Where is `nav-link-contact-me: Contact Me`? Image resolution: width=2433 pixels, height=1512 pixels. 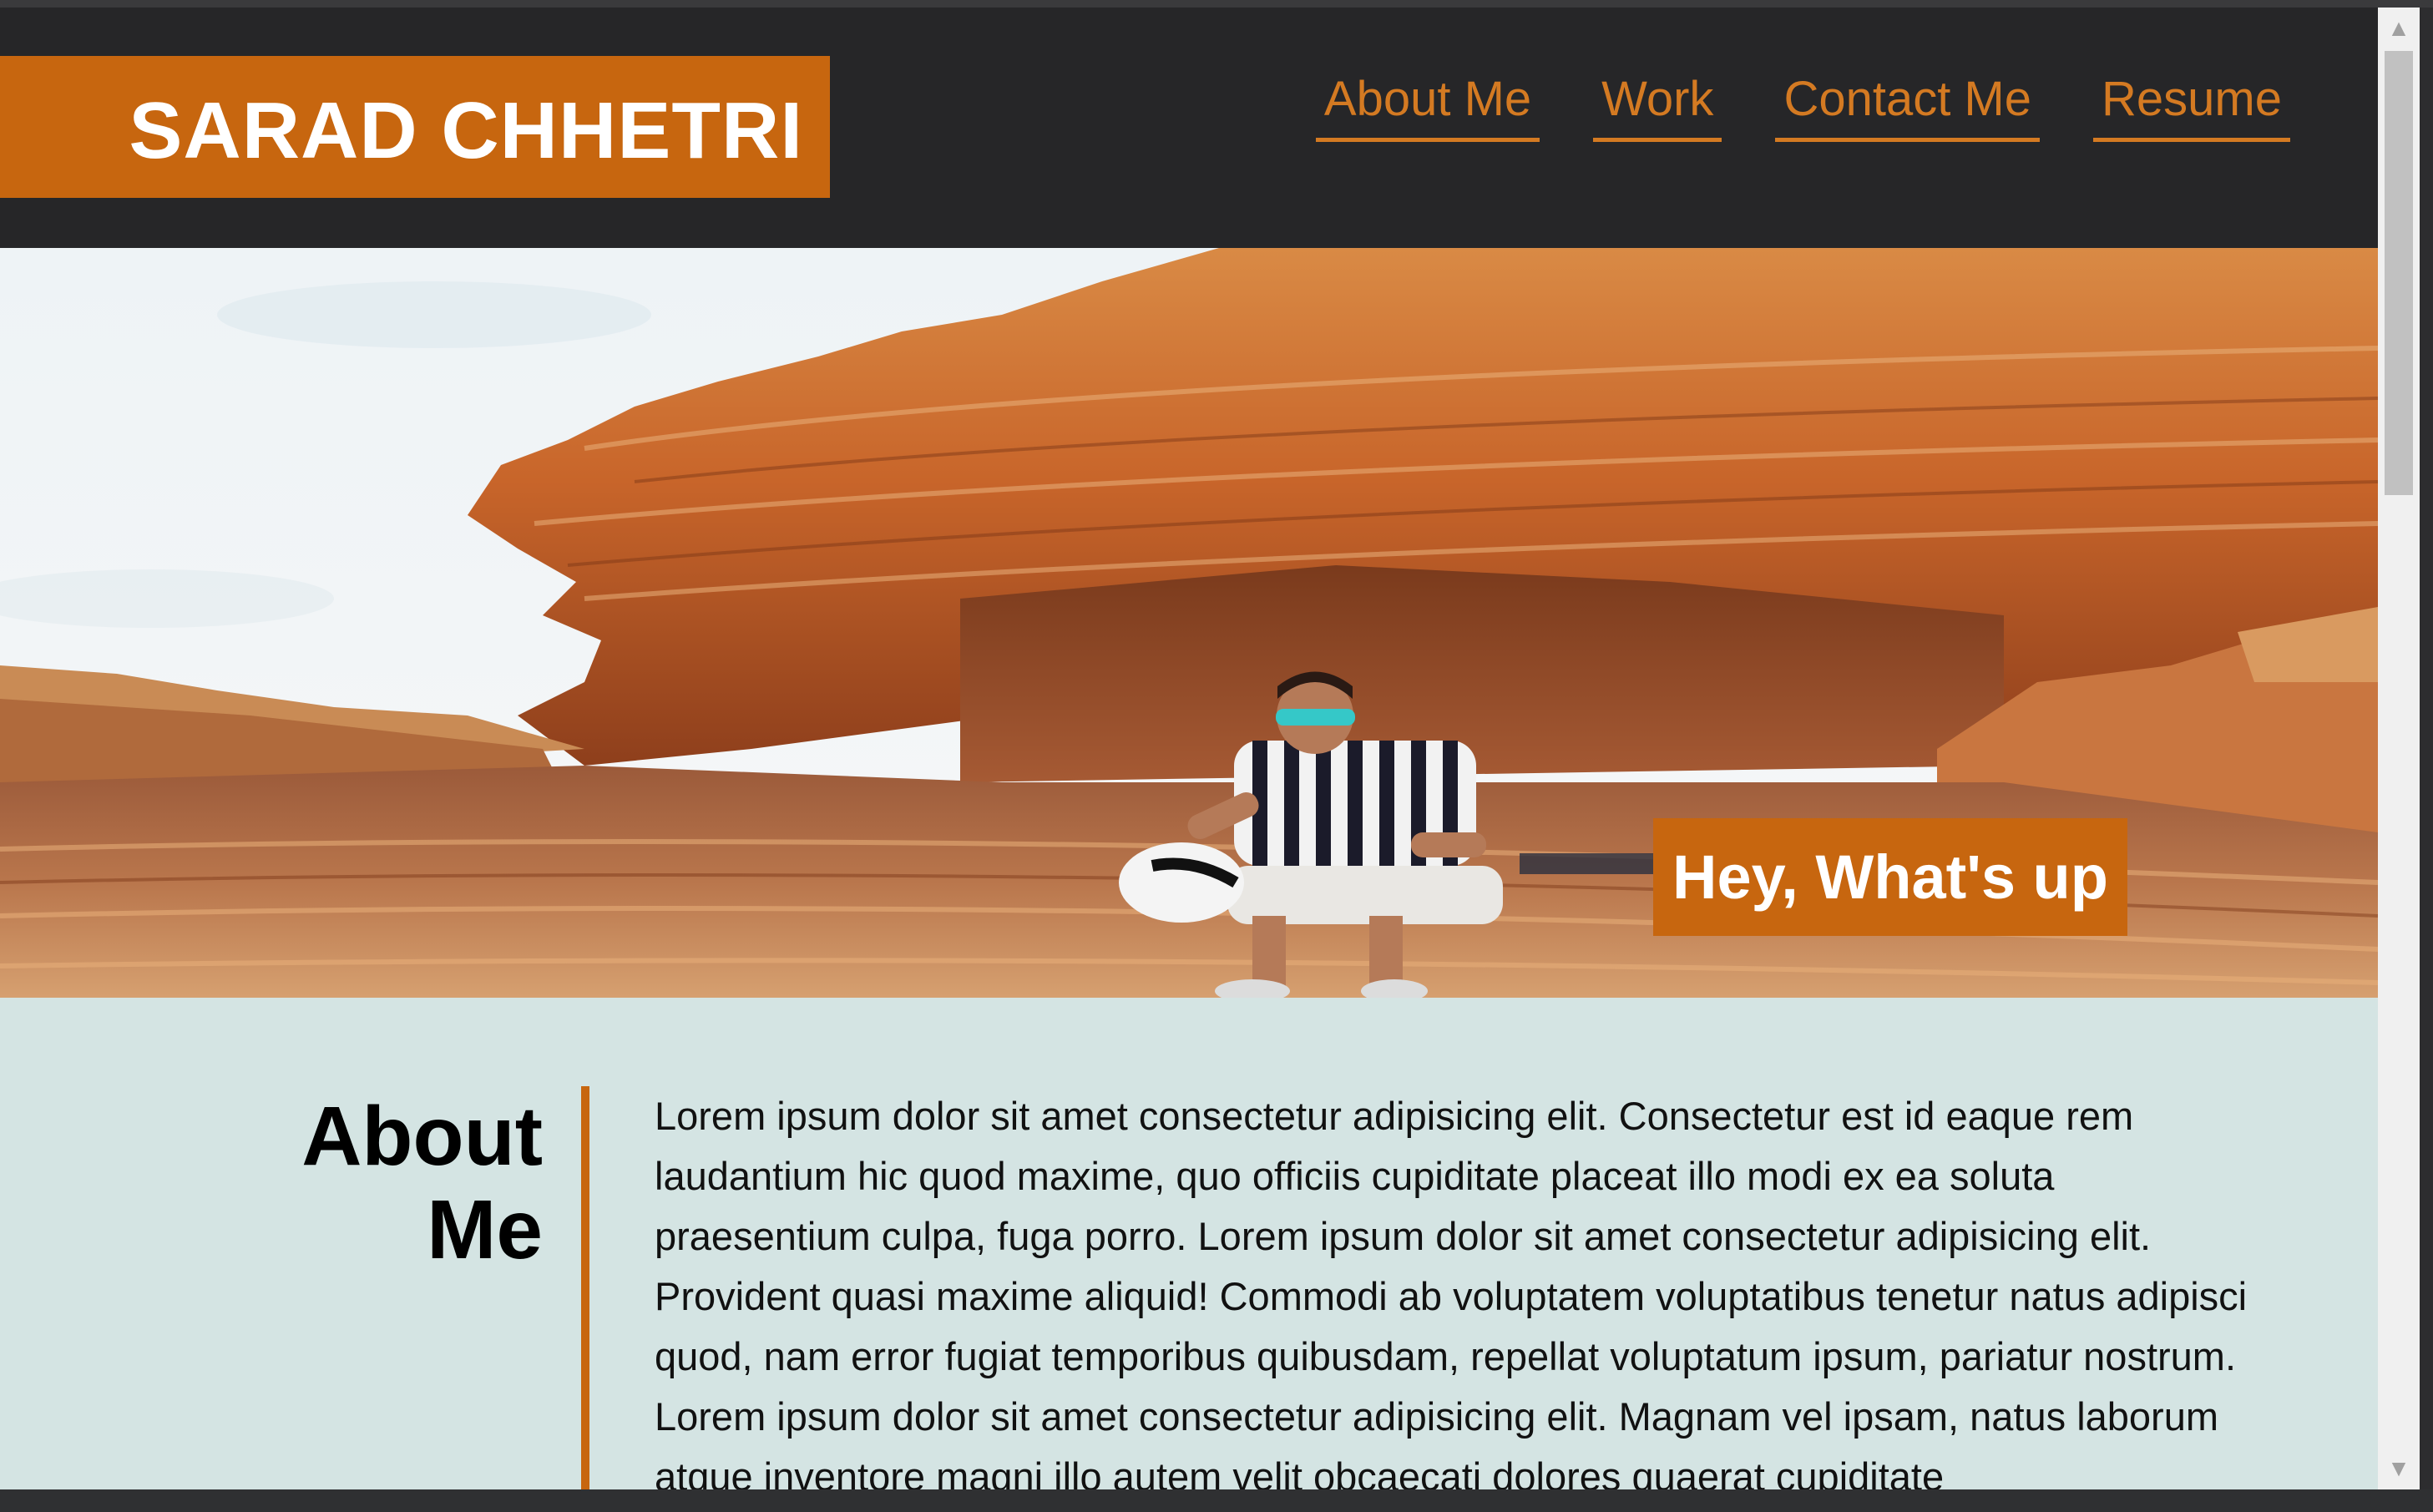
nav-link-contact-me: Contact Me is located at coordinates (1908, 104).